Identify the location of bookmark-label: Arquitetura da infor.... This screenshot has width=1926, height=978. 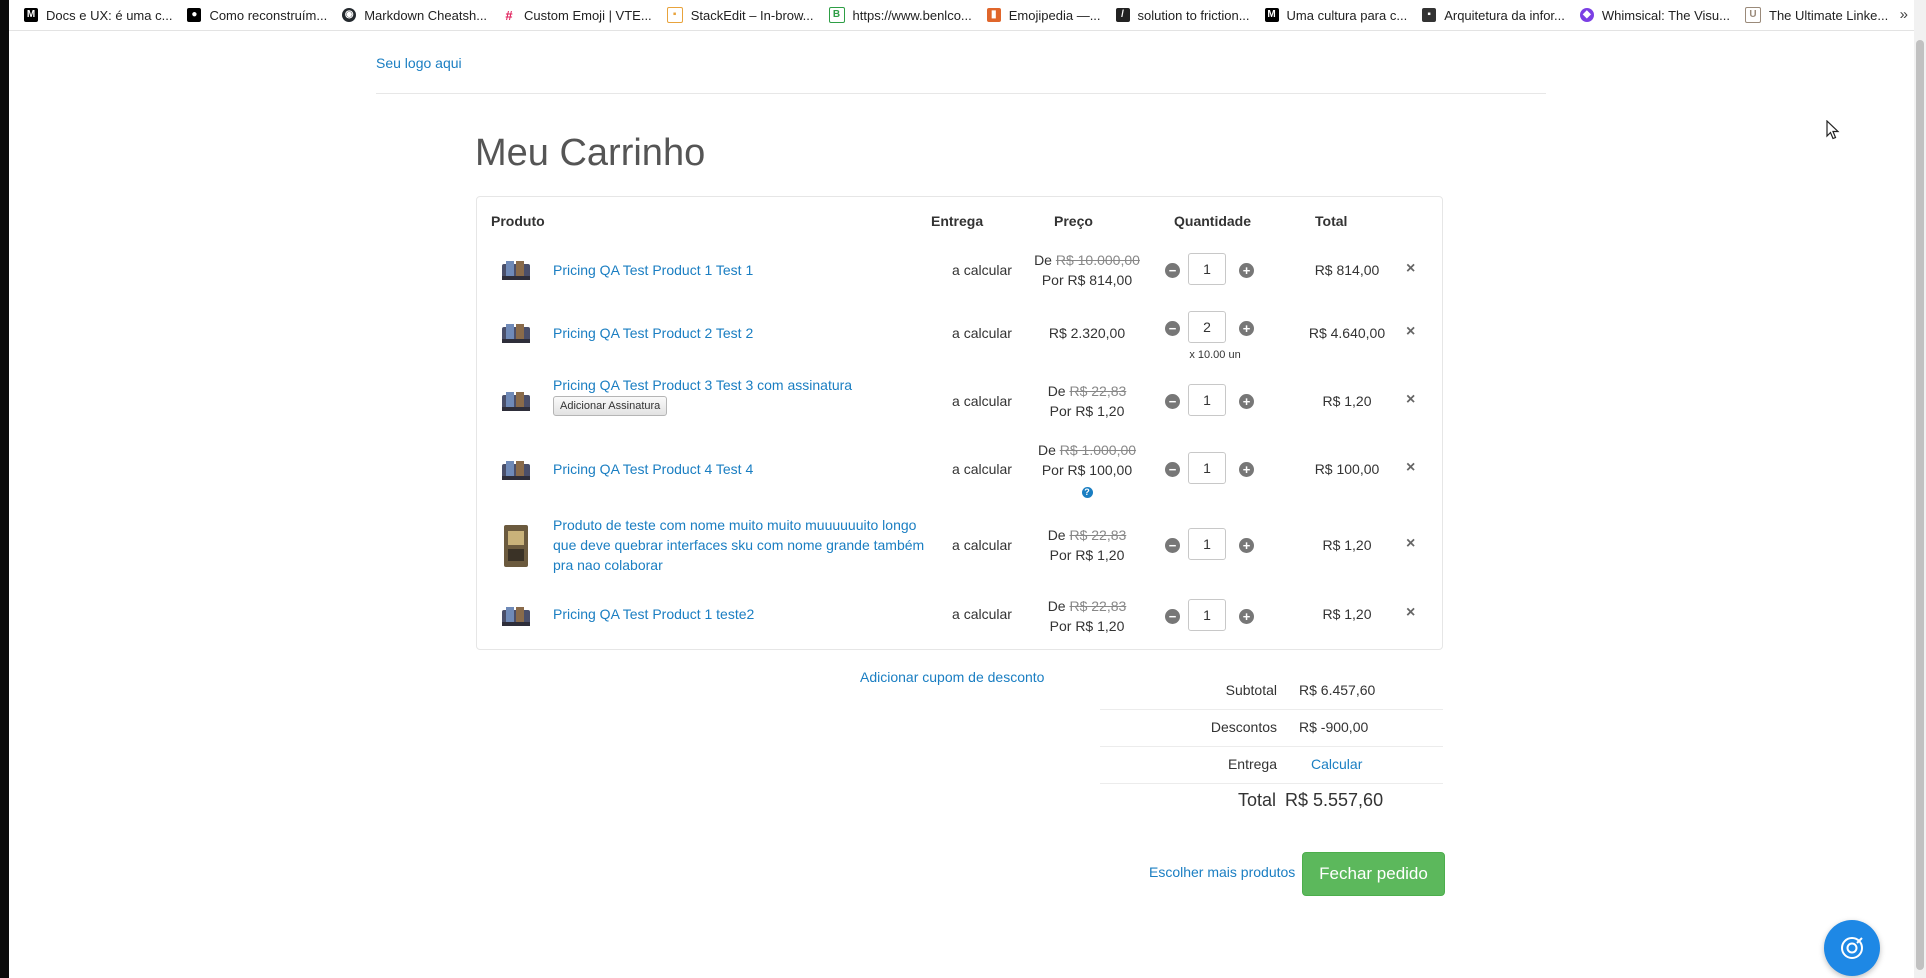
(1504, 15).